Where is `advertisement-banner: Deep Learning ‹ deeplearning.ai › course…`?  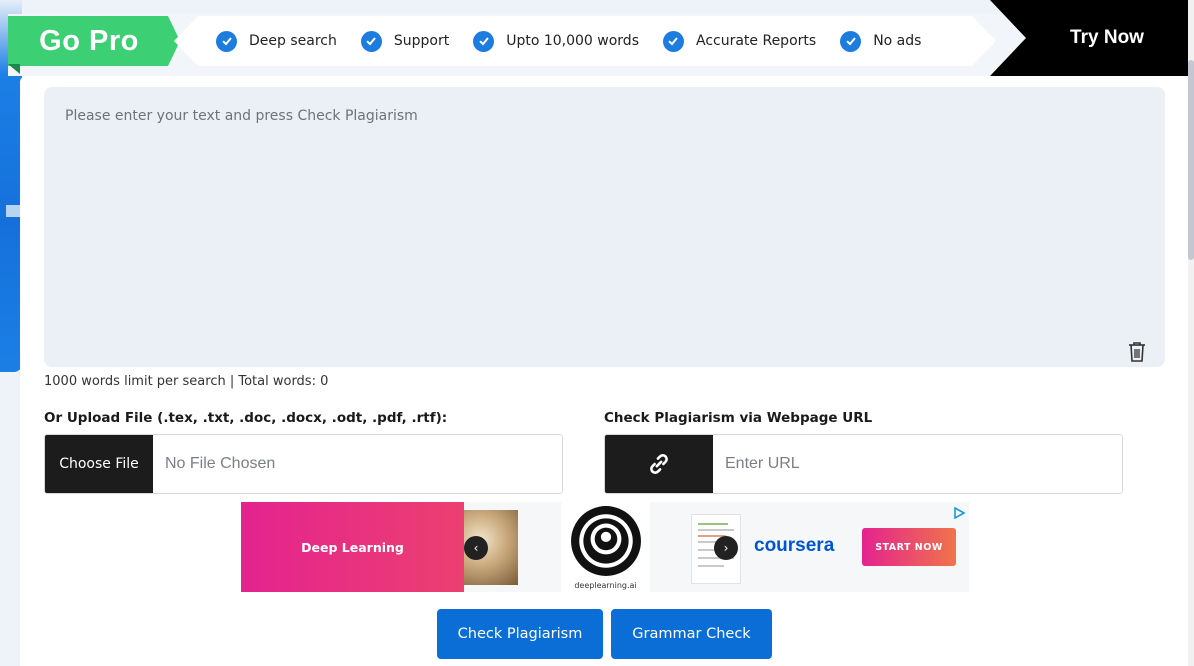
advertisement-banner: Deep Learning ‹ deeplearning.ai › course… is located at coordinates (605, 547).